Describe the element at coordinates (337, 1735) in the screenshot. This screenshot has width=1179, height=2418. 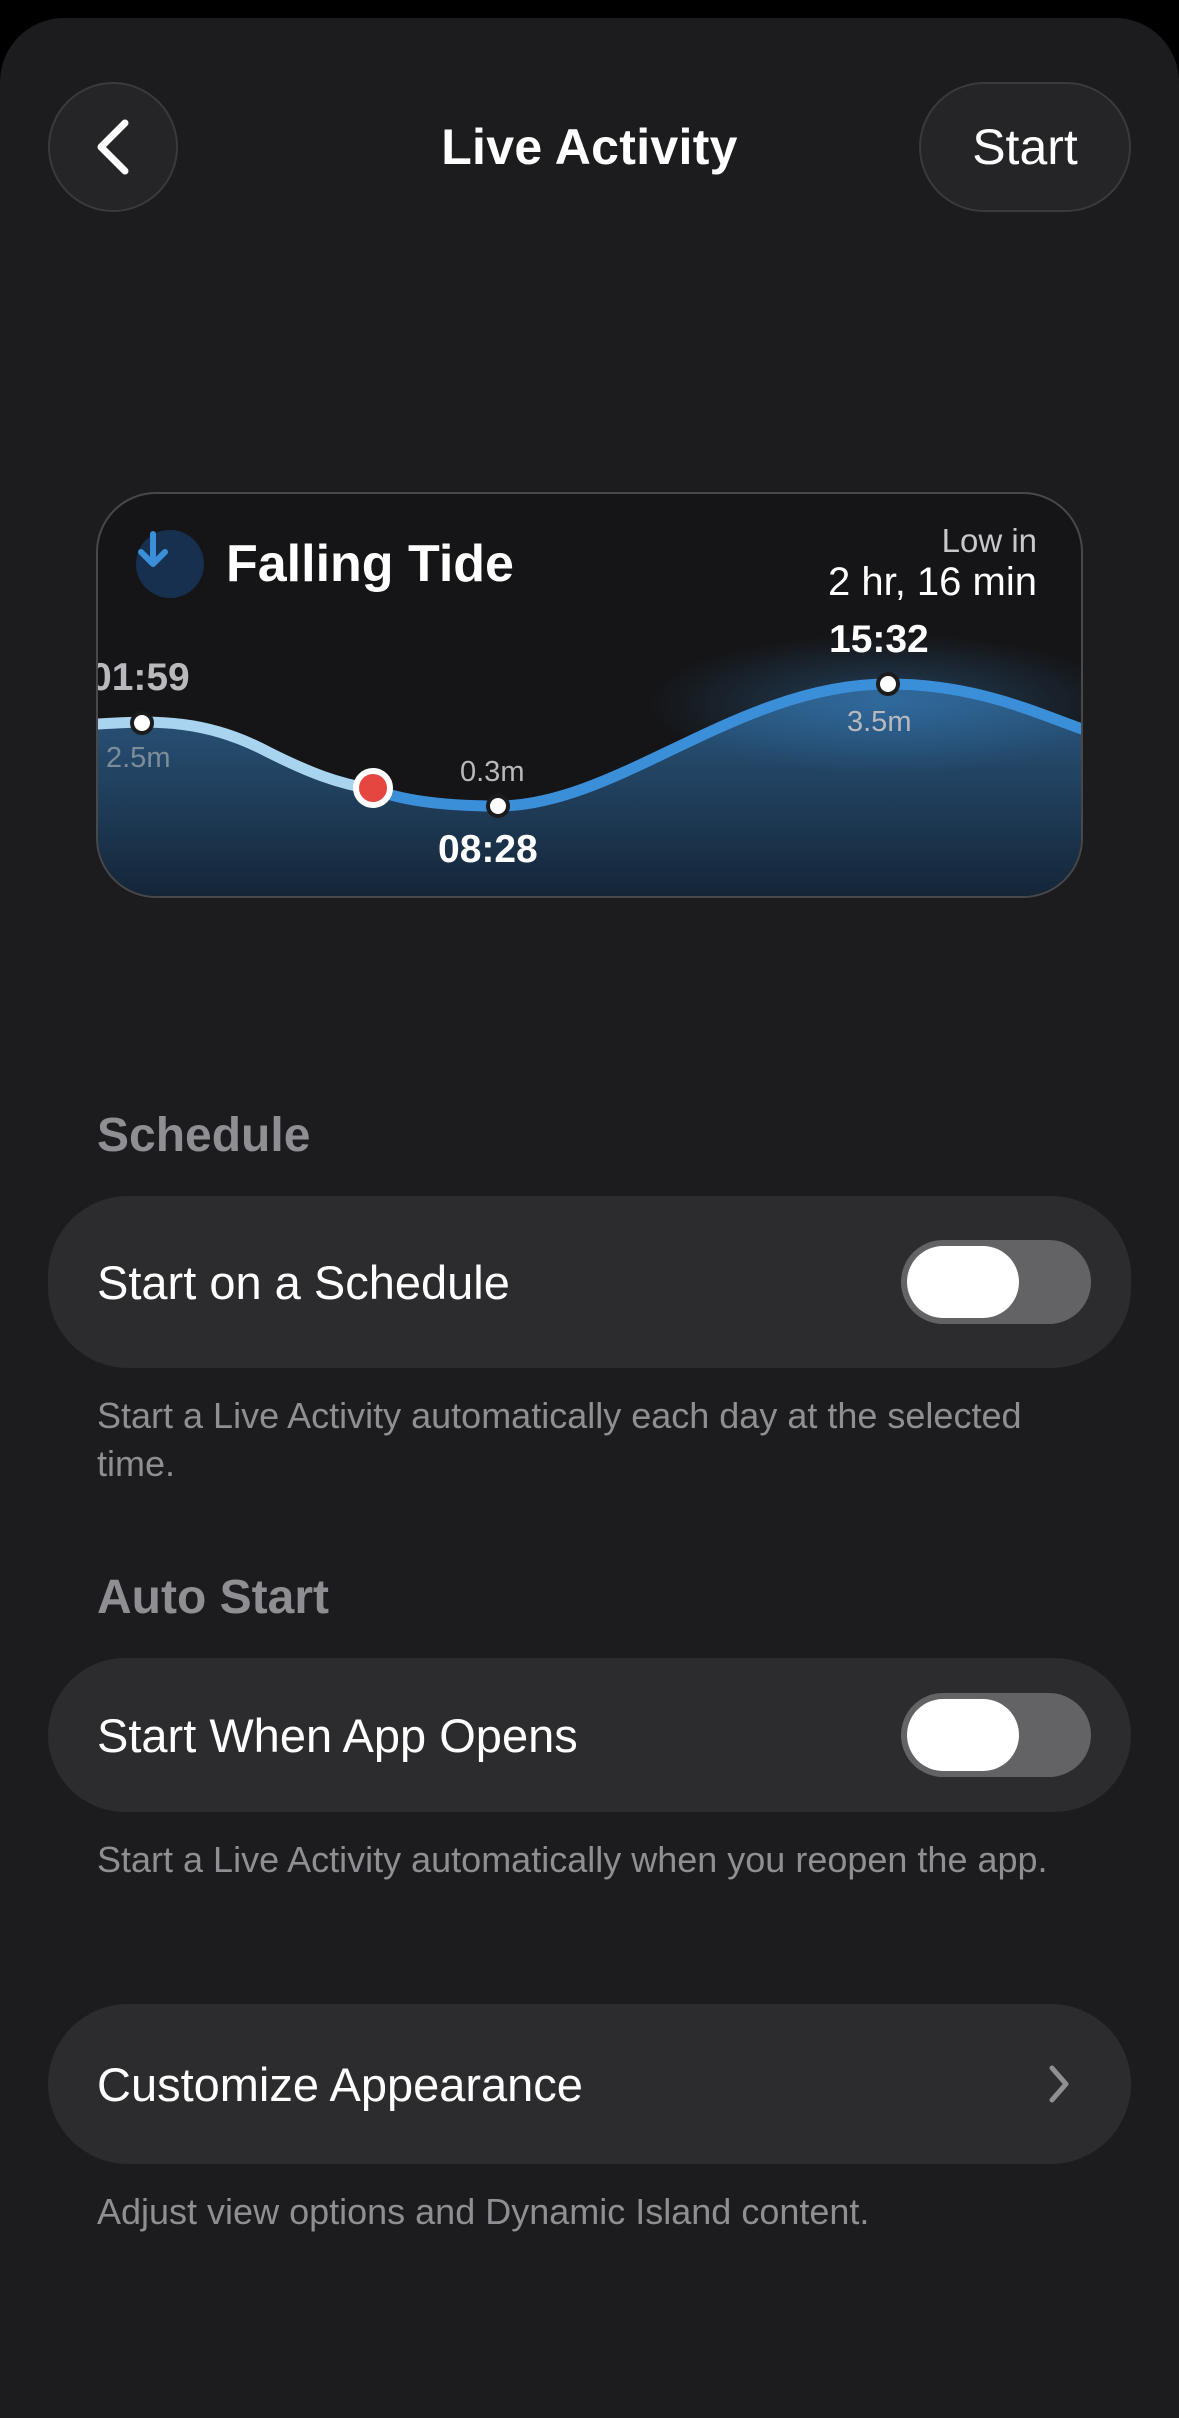
I see `start-when-app-opens-label: Start When App Opens` at that location.